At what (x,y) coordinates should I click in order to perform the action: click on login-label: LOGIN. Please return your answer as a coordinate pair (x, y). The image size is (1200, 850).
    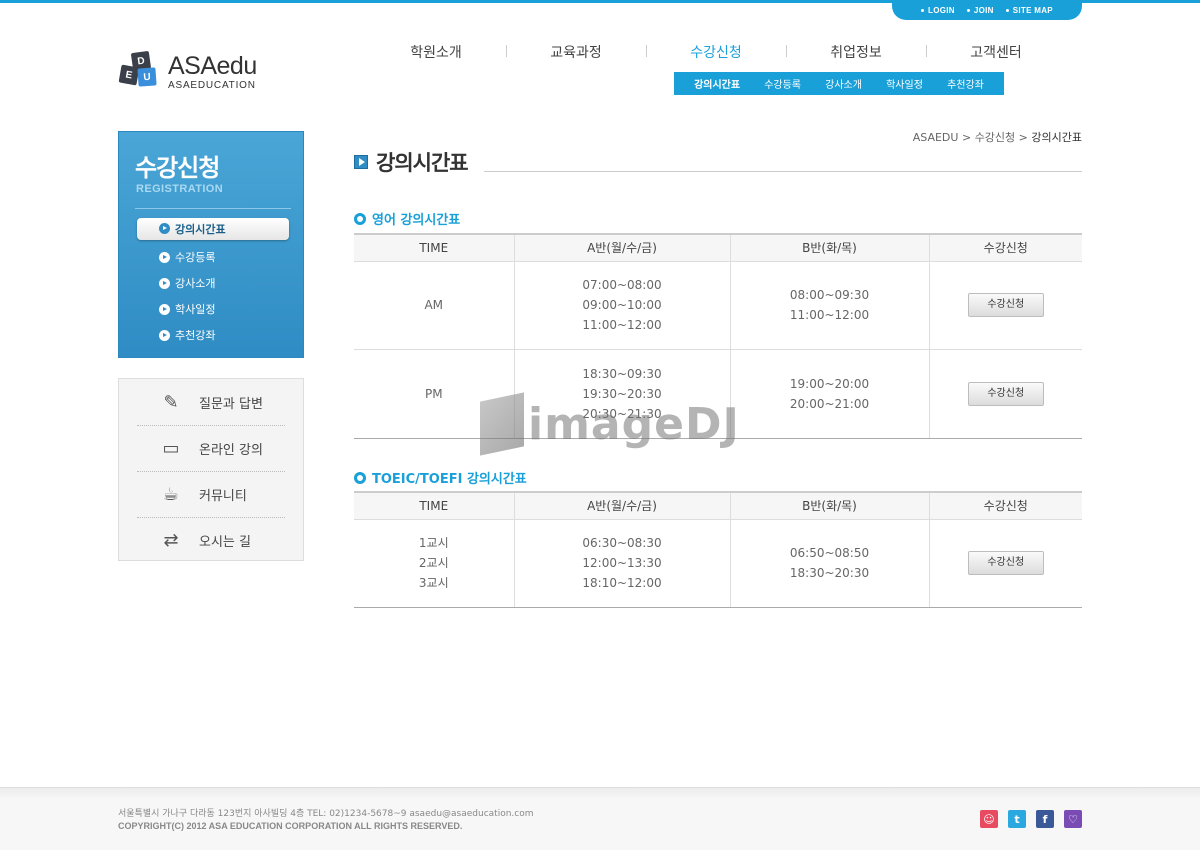
    Looking at the image, I should click on (941, 10).